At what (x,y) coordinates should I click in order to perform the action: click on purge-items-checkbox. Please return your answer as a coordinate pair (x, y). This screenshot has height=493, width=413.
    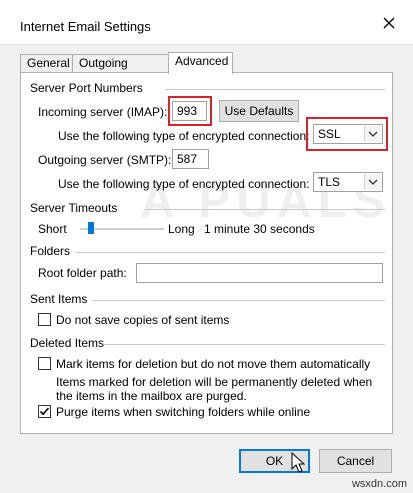
    Looking at the image, I should click on (44, 411).